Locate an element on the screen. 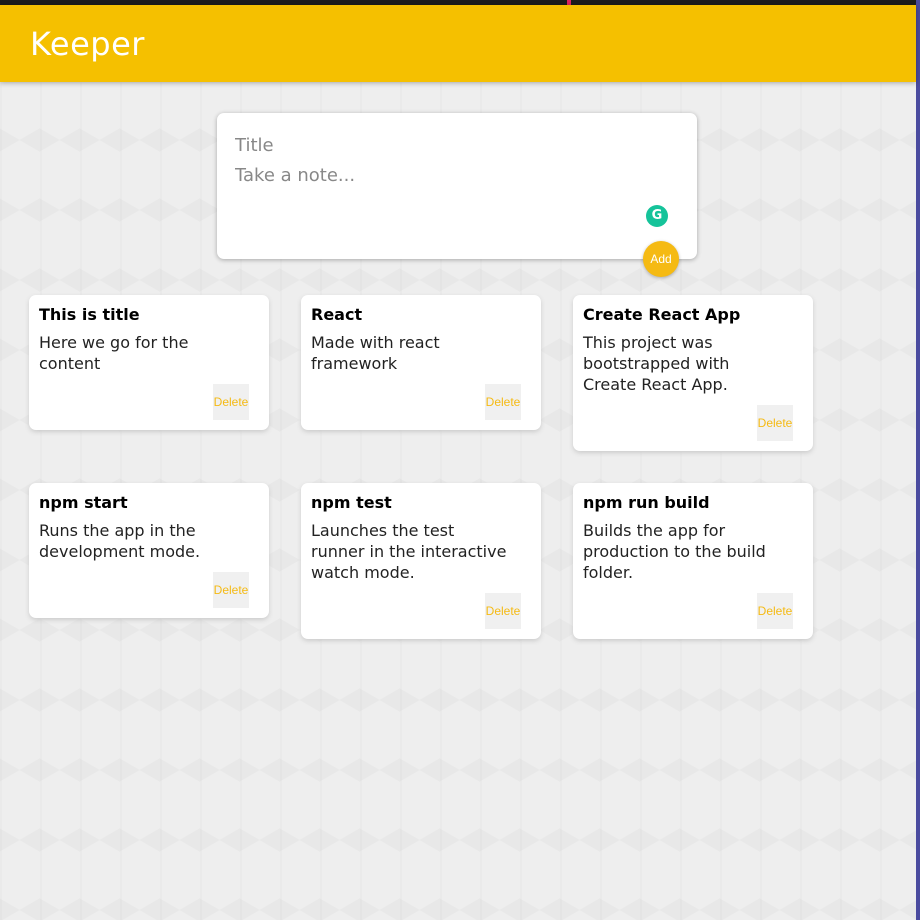 The width and height of the screenshot is (920, 920). app-title: Keeper is located at coordinates (87, 44).